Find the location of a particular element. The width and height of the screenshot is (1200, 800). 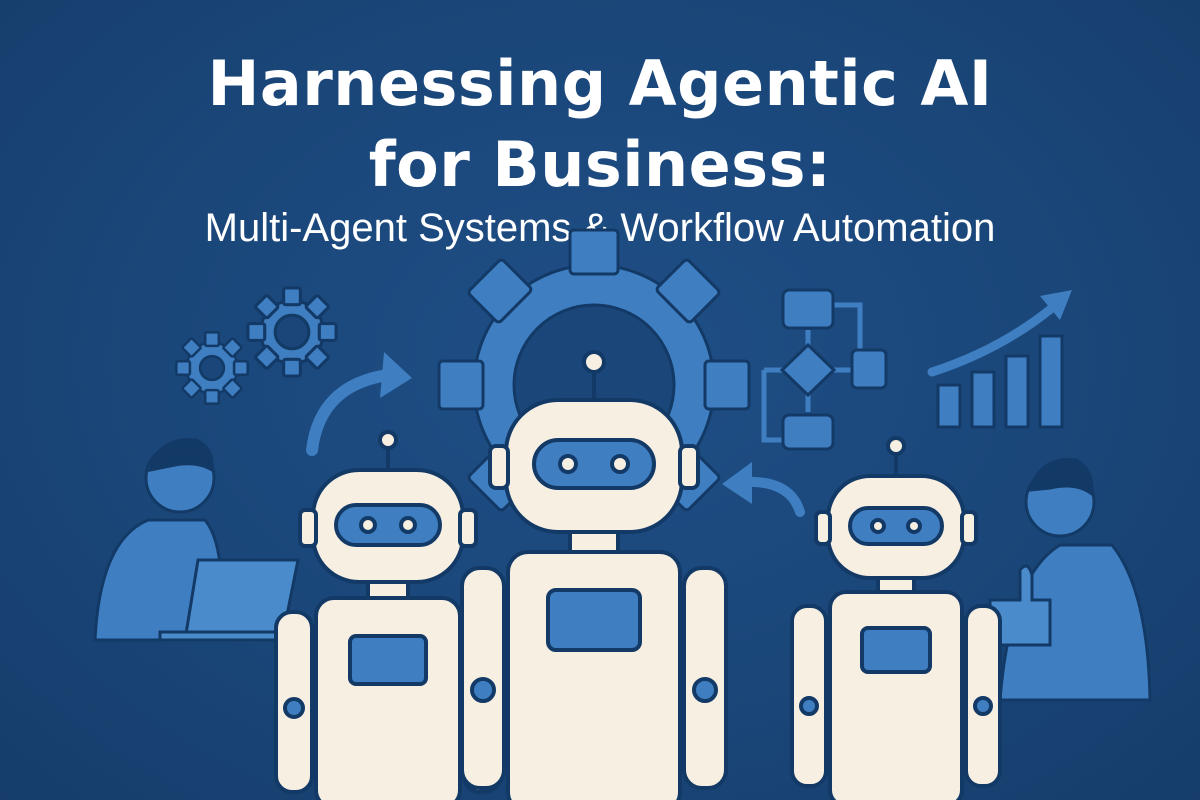

return-arrow-icon is located at coordinates (763, 489).